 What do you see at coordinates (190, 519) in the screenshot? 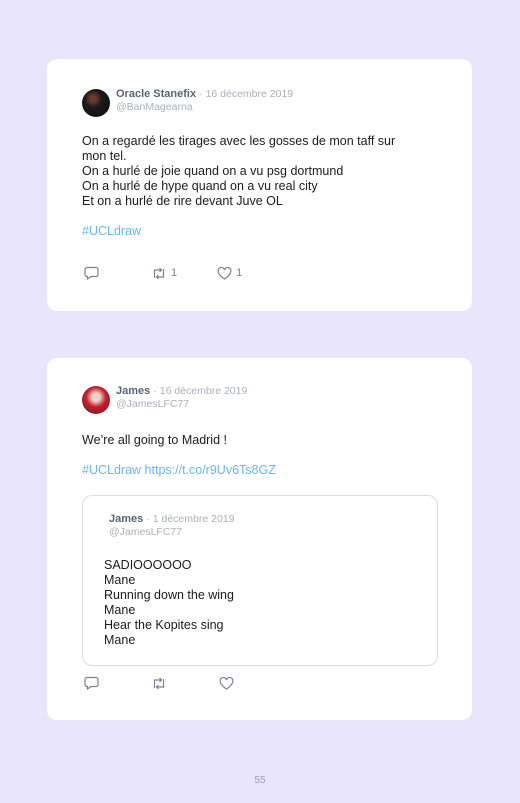
I see `quoted-date: · 1 décembre 2019` at bounding box center [190, 519].